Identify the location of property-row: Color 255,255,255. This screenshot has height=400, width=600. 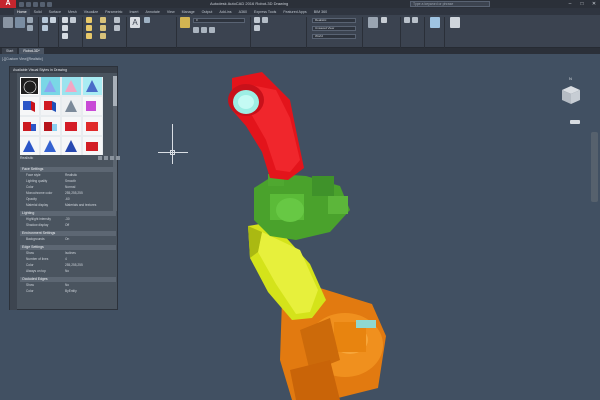
(68, 266).